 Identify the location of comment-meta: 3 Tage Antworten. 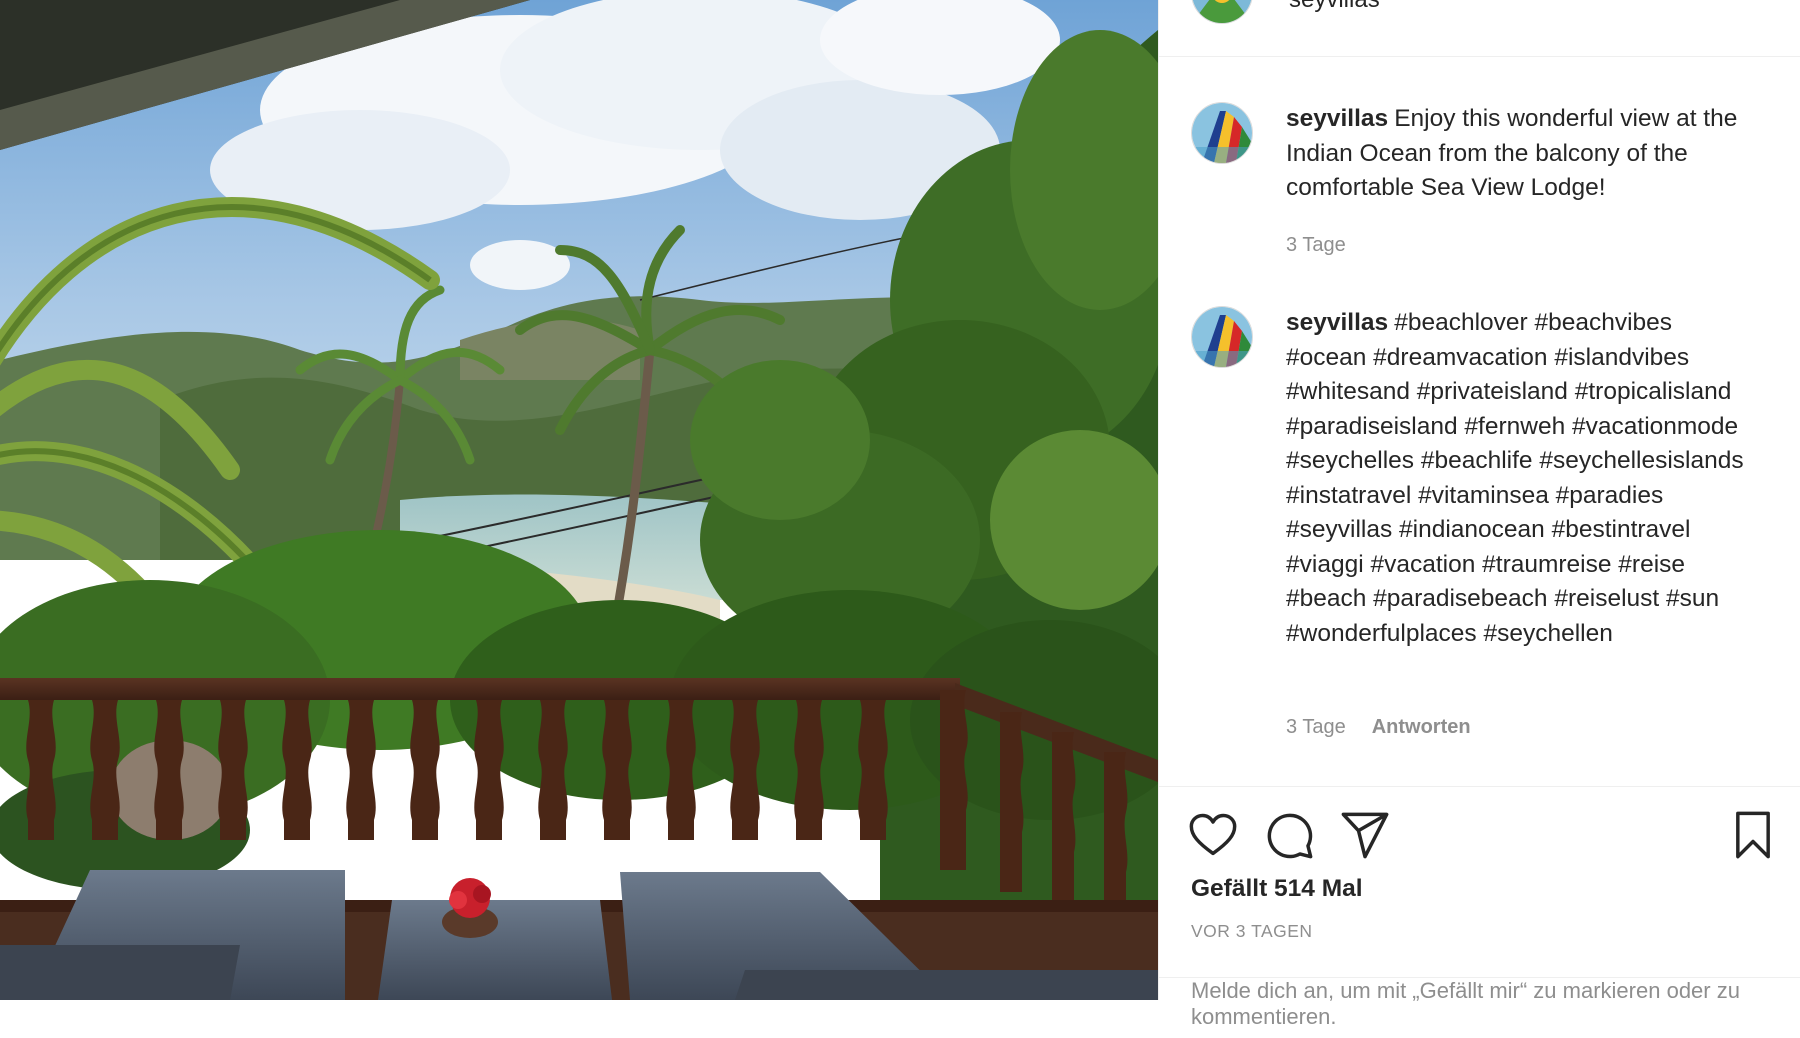
(1378, 727).